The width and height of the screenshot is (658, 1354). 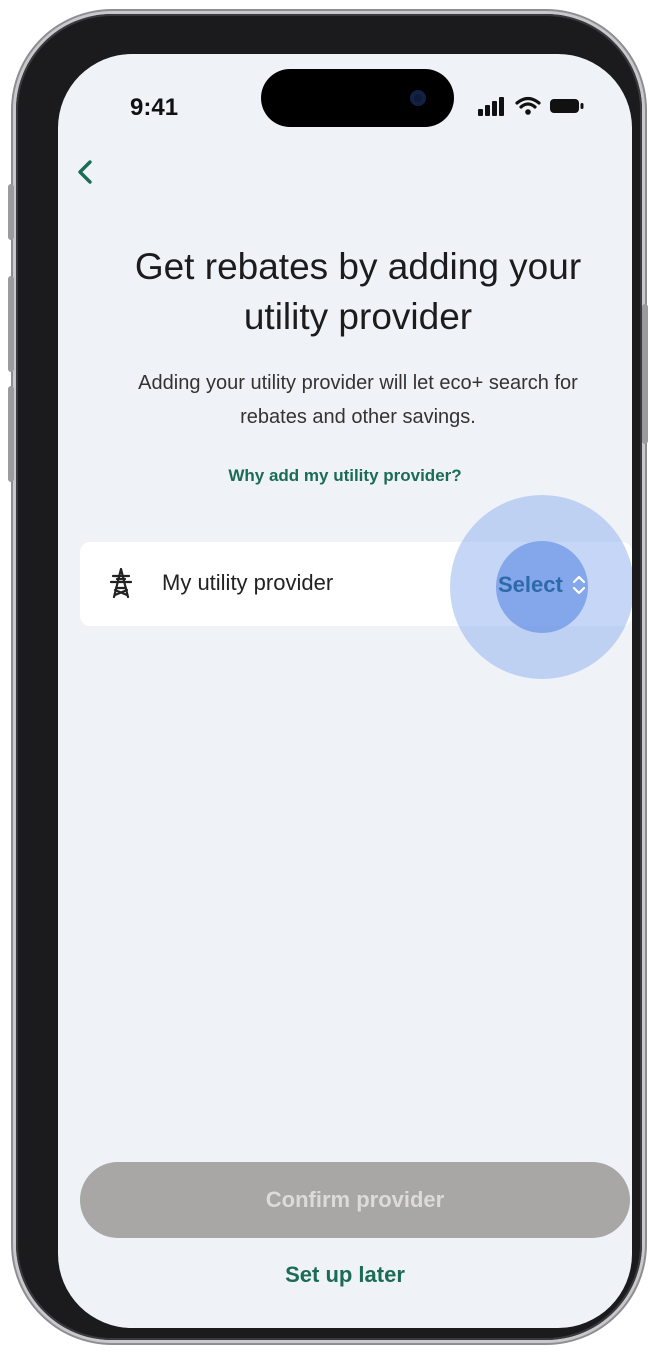 I want to click on battery-icon, so click(x=567, y=106).